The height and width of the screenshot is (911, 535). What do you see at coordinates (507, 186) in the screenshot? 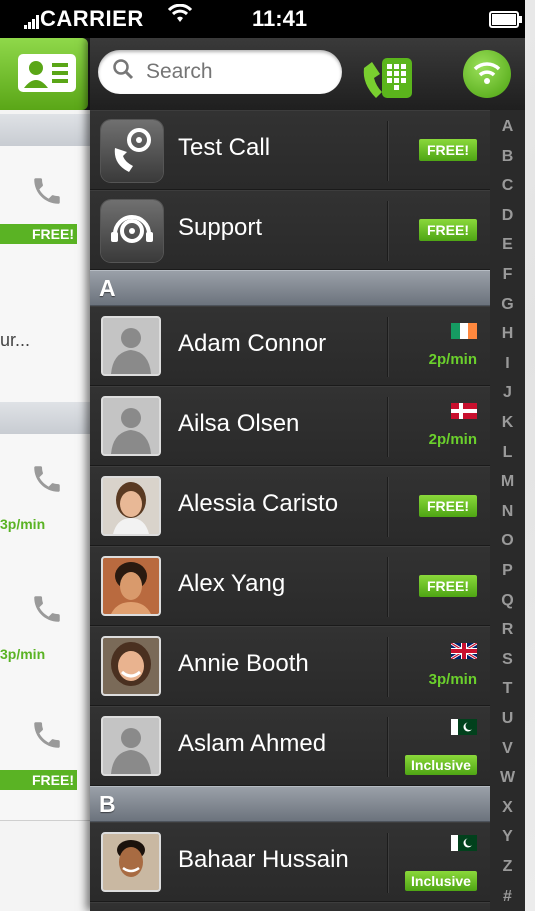
I see `index-letter: C` at bounding box center [507, 186].